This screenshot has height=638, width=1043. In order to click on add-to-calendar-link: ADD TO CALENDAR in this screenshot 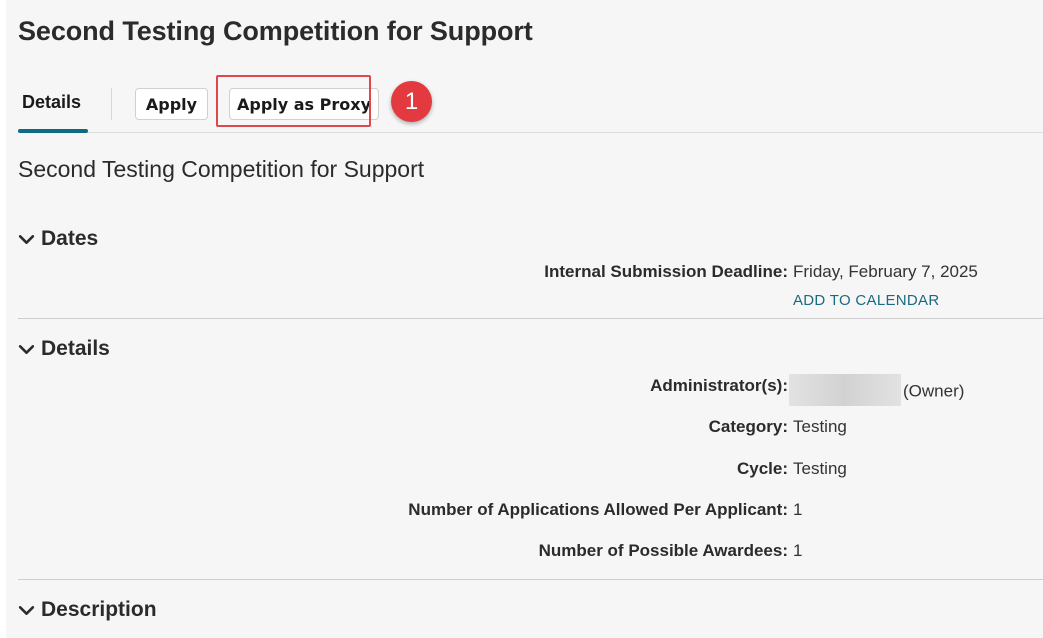, I will do `click(866, 300)`.